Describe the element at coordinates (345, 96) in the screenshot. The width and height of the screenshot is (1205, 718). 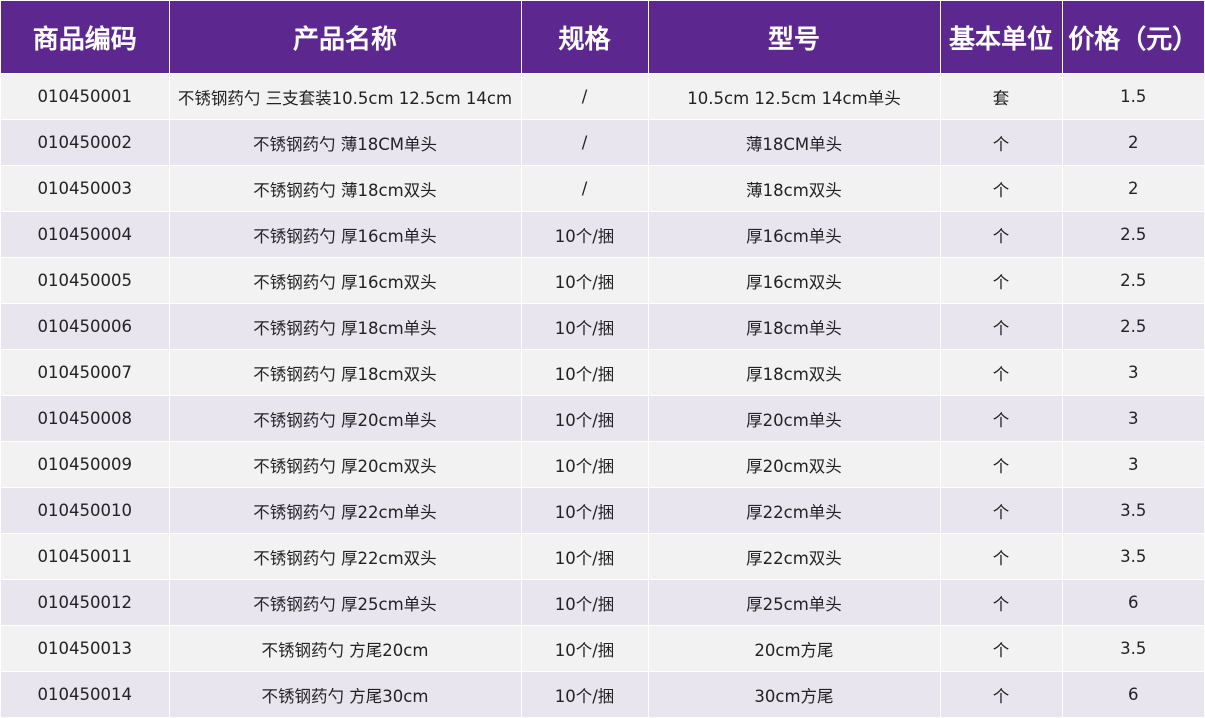
I see `cell-product-name: 不锈钢药勺 三支套装10.5cm 12.5cm 14cm` at that location.